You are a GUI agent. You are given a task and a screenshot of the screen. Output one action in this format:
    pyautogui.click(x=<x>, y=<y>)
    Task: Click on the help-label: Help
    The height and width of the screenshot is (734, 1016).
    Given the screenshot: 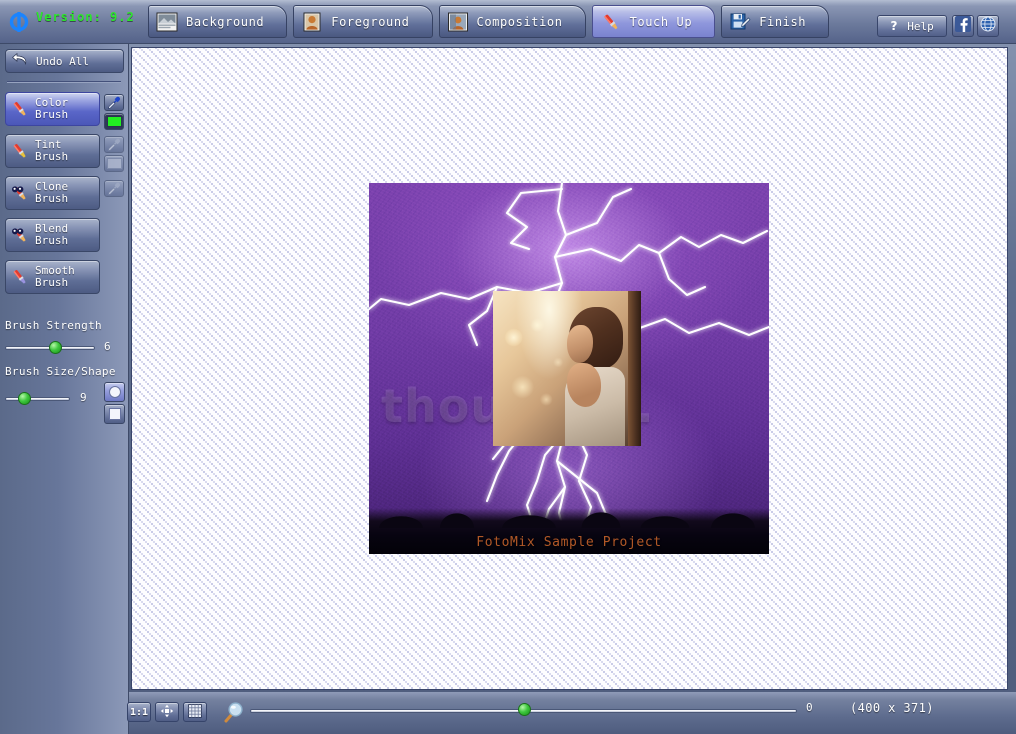 What is the action you would take?
    pyautogui.click(x=920, y=26)
    